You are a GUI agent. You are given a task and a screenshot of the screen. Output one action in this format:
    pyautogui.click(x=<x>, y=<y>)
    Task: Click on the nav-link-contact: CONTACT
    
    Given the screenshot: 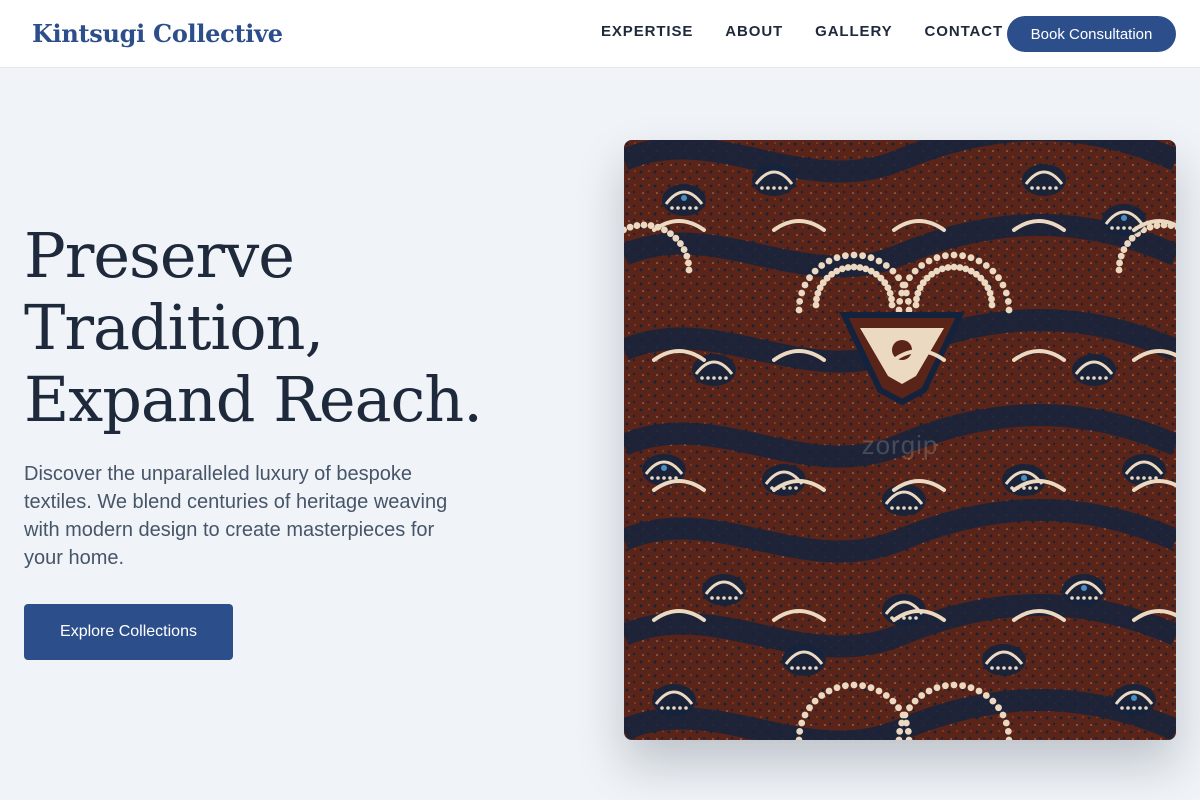 What is the action you would take?
    pyautogui.click(x=964, y=32)
    